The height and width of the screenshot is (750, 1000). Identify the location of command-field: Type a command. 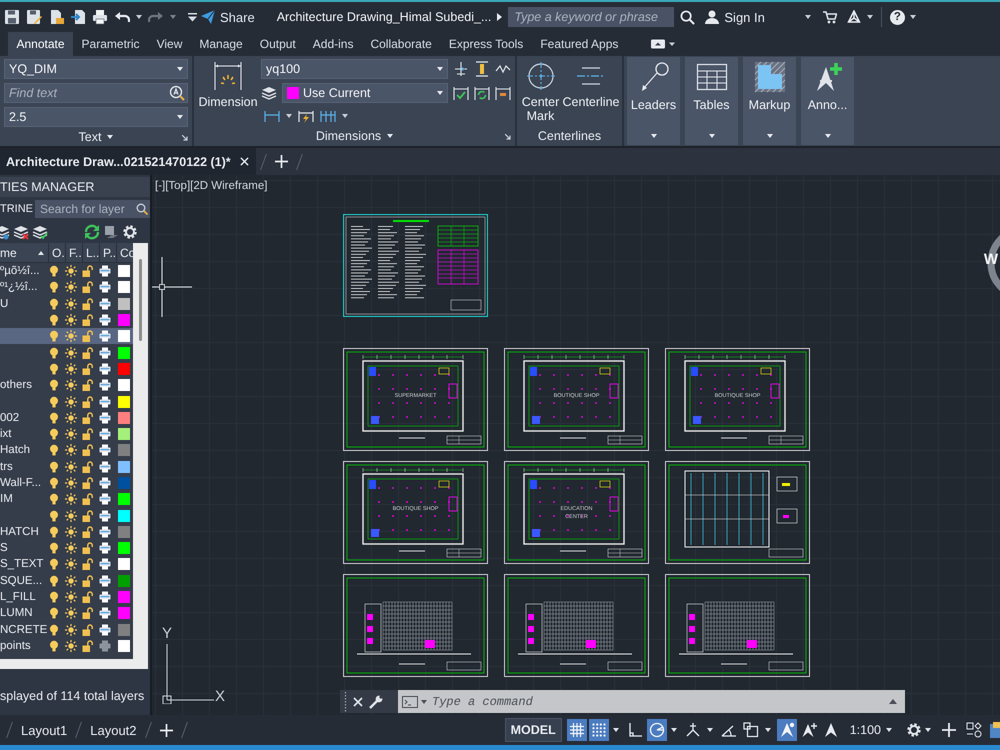
(651, 701).